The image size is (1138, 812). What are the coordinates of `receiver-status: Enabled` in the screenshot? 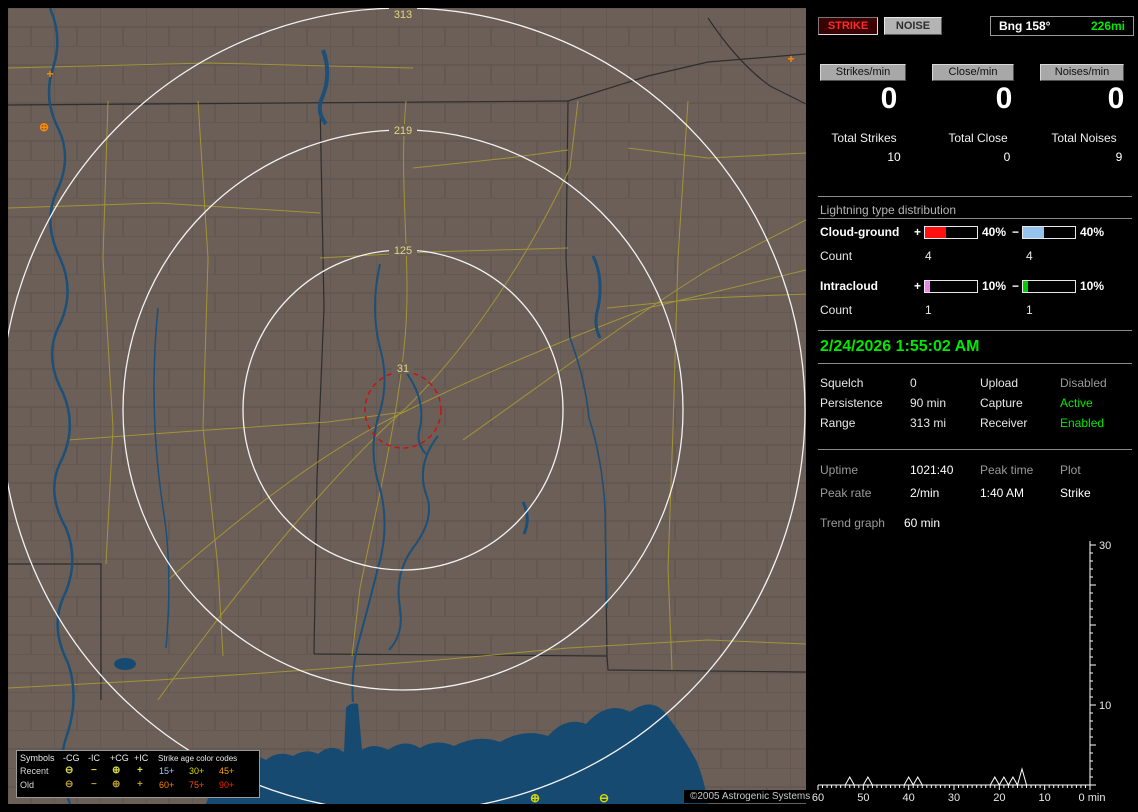 It's located at (1082, 423).